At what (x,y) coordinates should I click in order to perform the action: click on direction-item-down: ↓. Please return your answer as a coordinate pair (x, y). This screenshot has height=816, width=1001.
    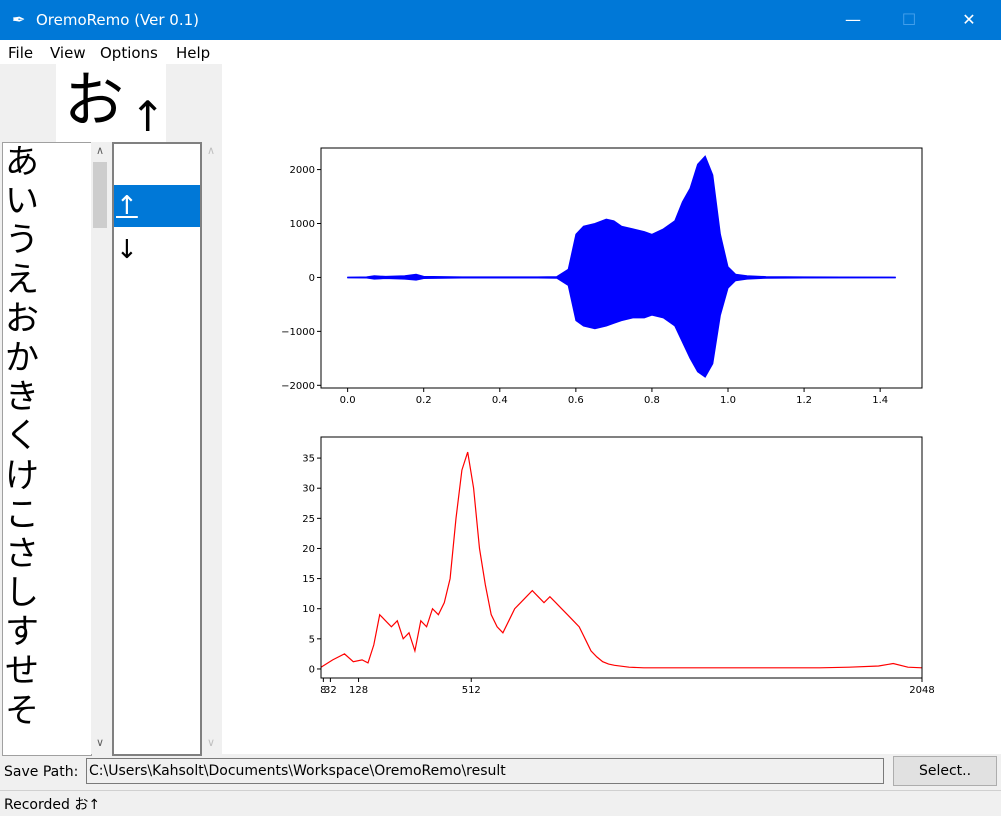
    Looking at the image, I should click on (157, 250).